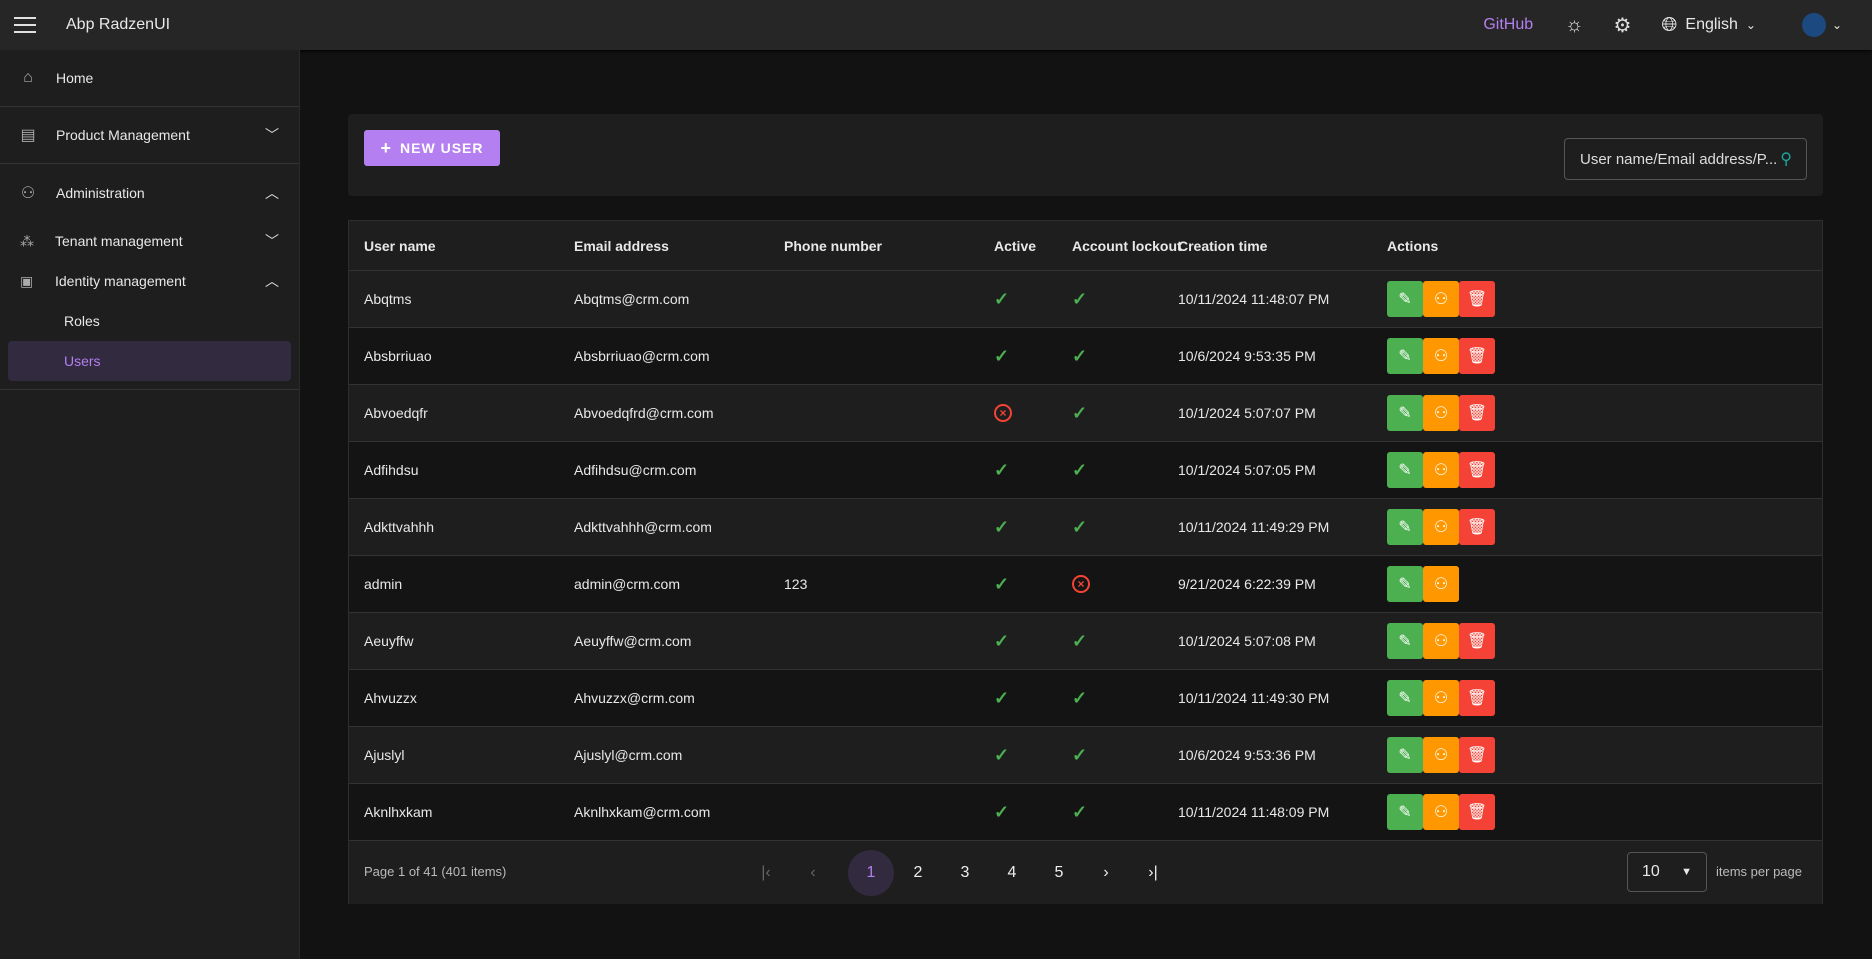 Image resolution: width=1872 pixels, height=959 pixels. What do you see at coordinates (871, 873) in the screenshot?
I see `page-button-1: 1` at bounding box center [871, 873].